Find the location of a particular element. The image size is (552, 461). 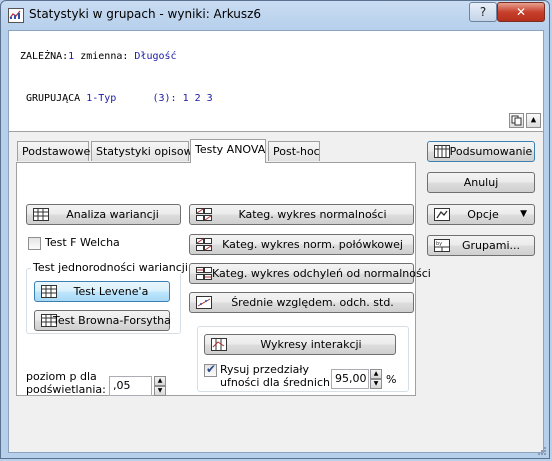

dependent-name: Długość is located at coordinates (155, 56).